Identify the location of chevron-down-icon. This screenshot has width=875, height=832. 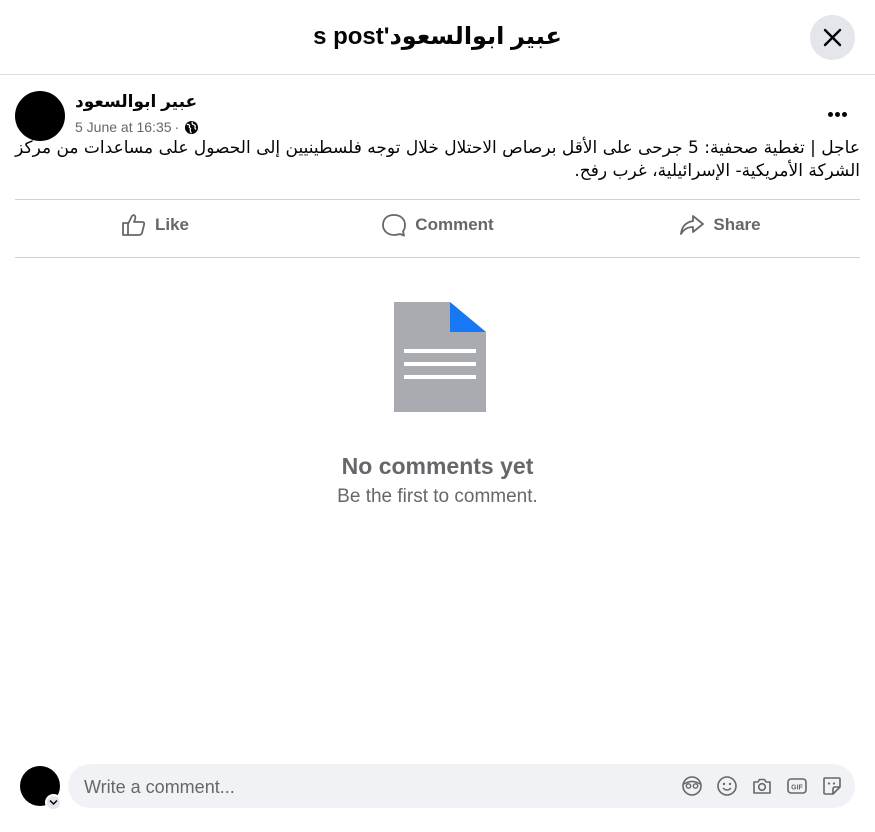
(53, 802).